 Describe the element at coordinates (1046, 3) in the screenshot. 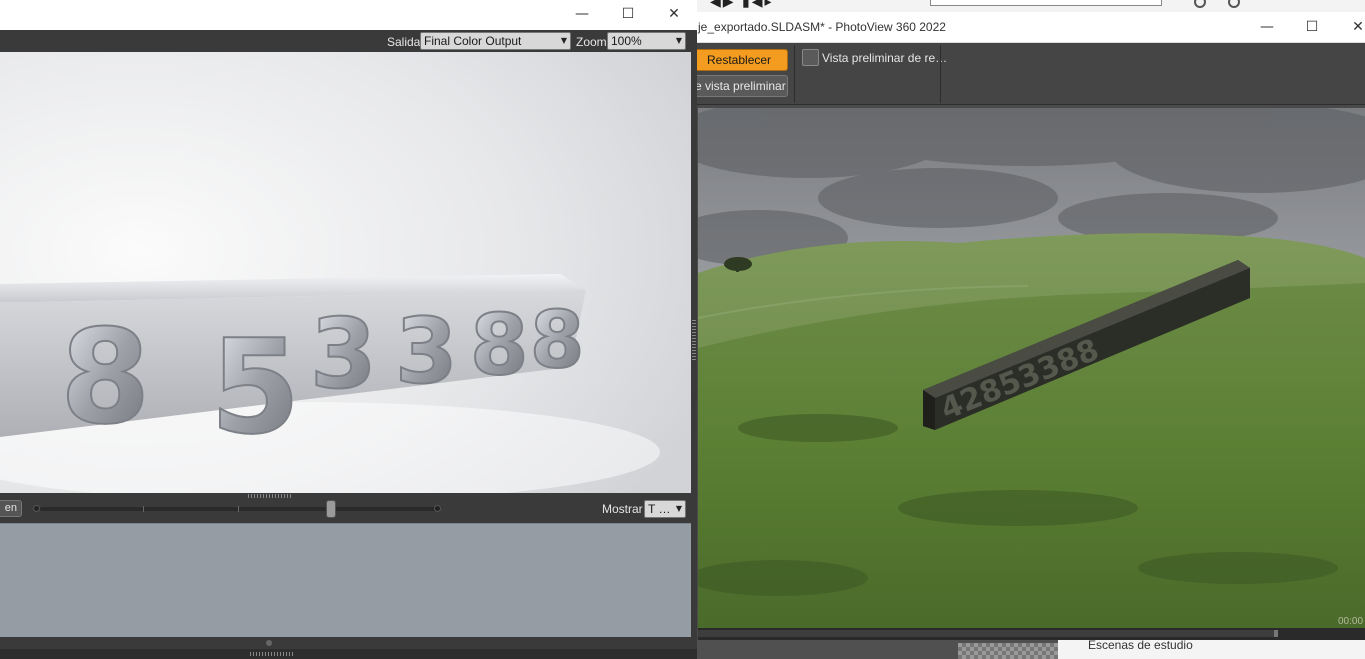

I see `address-field` at that location.